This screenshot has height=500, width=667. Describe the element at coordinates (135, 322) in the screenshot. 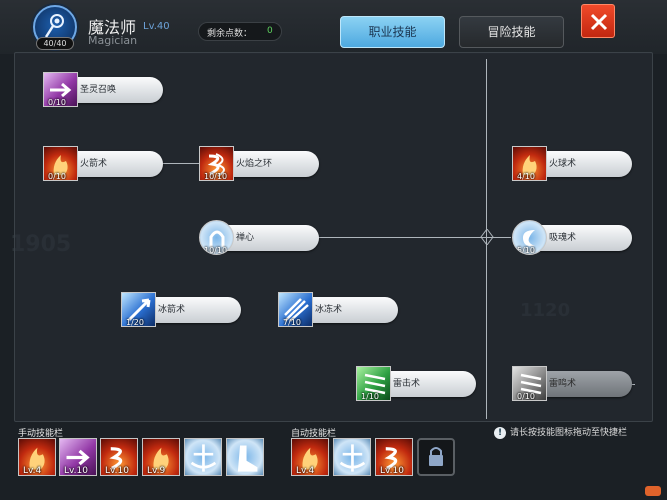

I see `skill-level: 1/20` at that location.